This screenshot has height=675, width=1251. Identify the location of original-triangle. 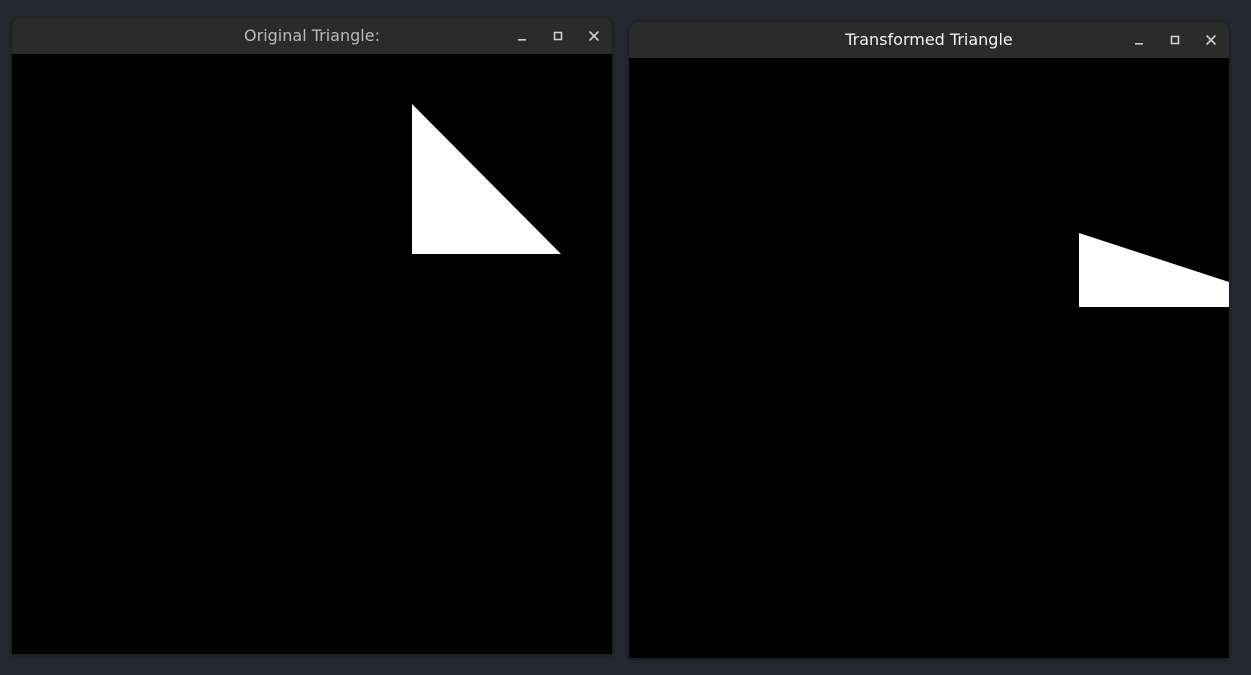
(486, 179).